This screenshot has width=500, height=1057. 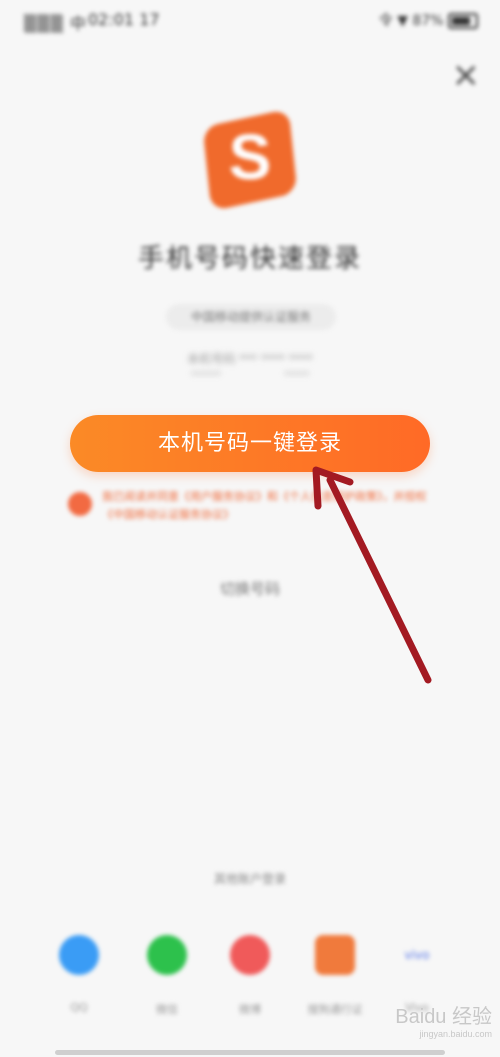 What do you see at coordinates (417, 955) in the screenshot?
I see `vivo-icon: vivo` at bounding box center [417, 955].